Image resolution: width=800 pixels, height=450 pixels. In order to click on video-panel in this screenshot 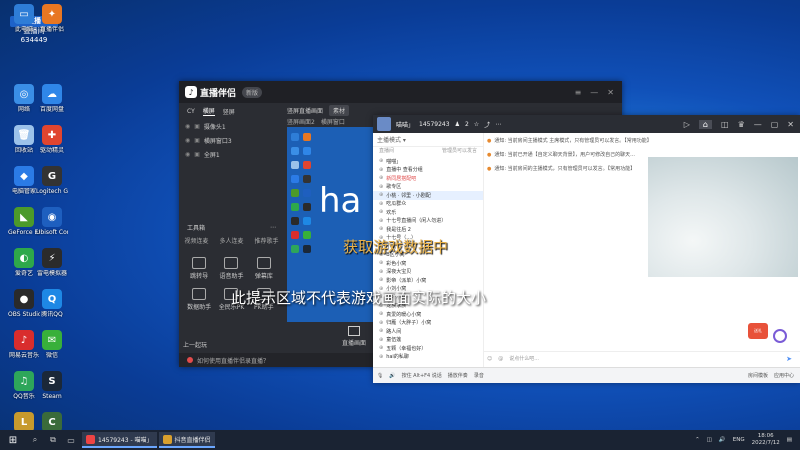, I will do `click(723, 217)`.